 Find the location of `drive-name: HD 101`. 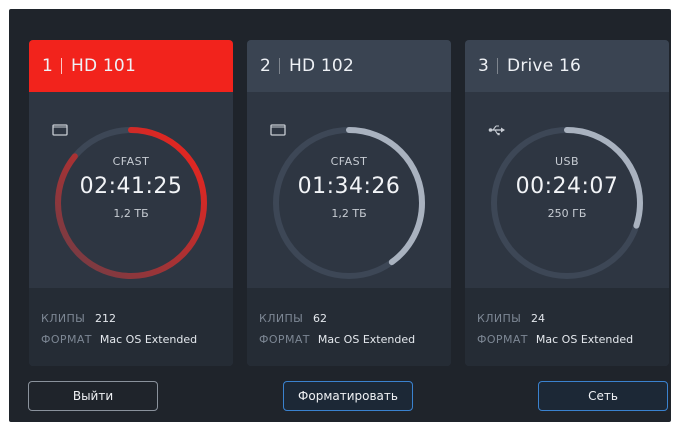

drive-name: HD 101 is located at coordinates (103, 66).